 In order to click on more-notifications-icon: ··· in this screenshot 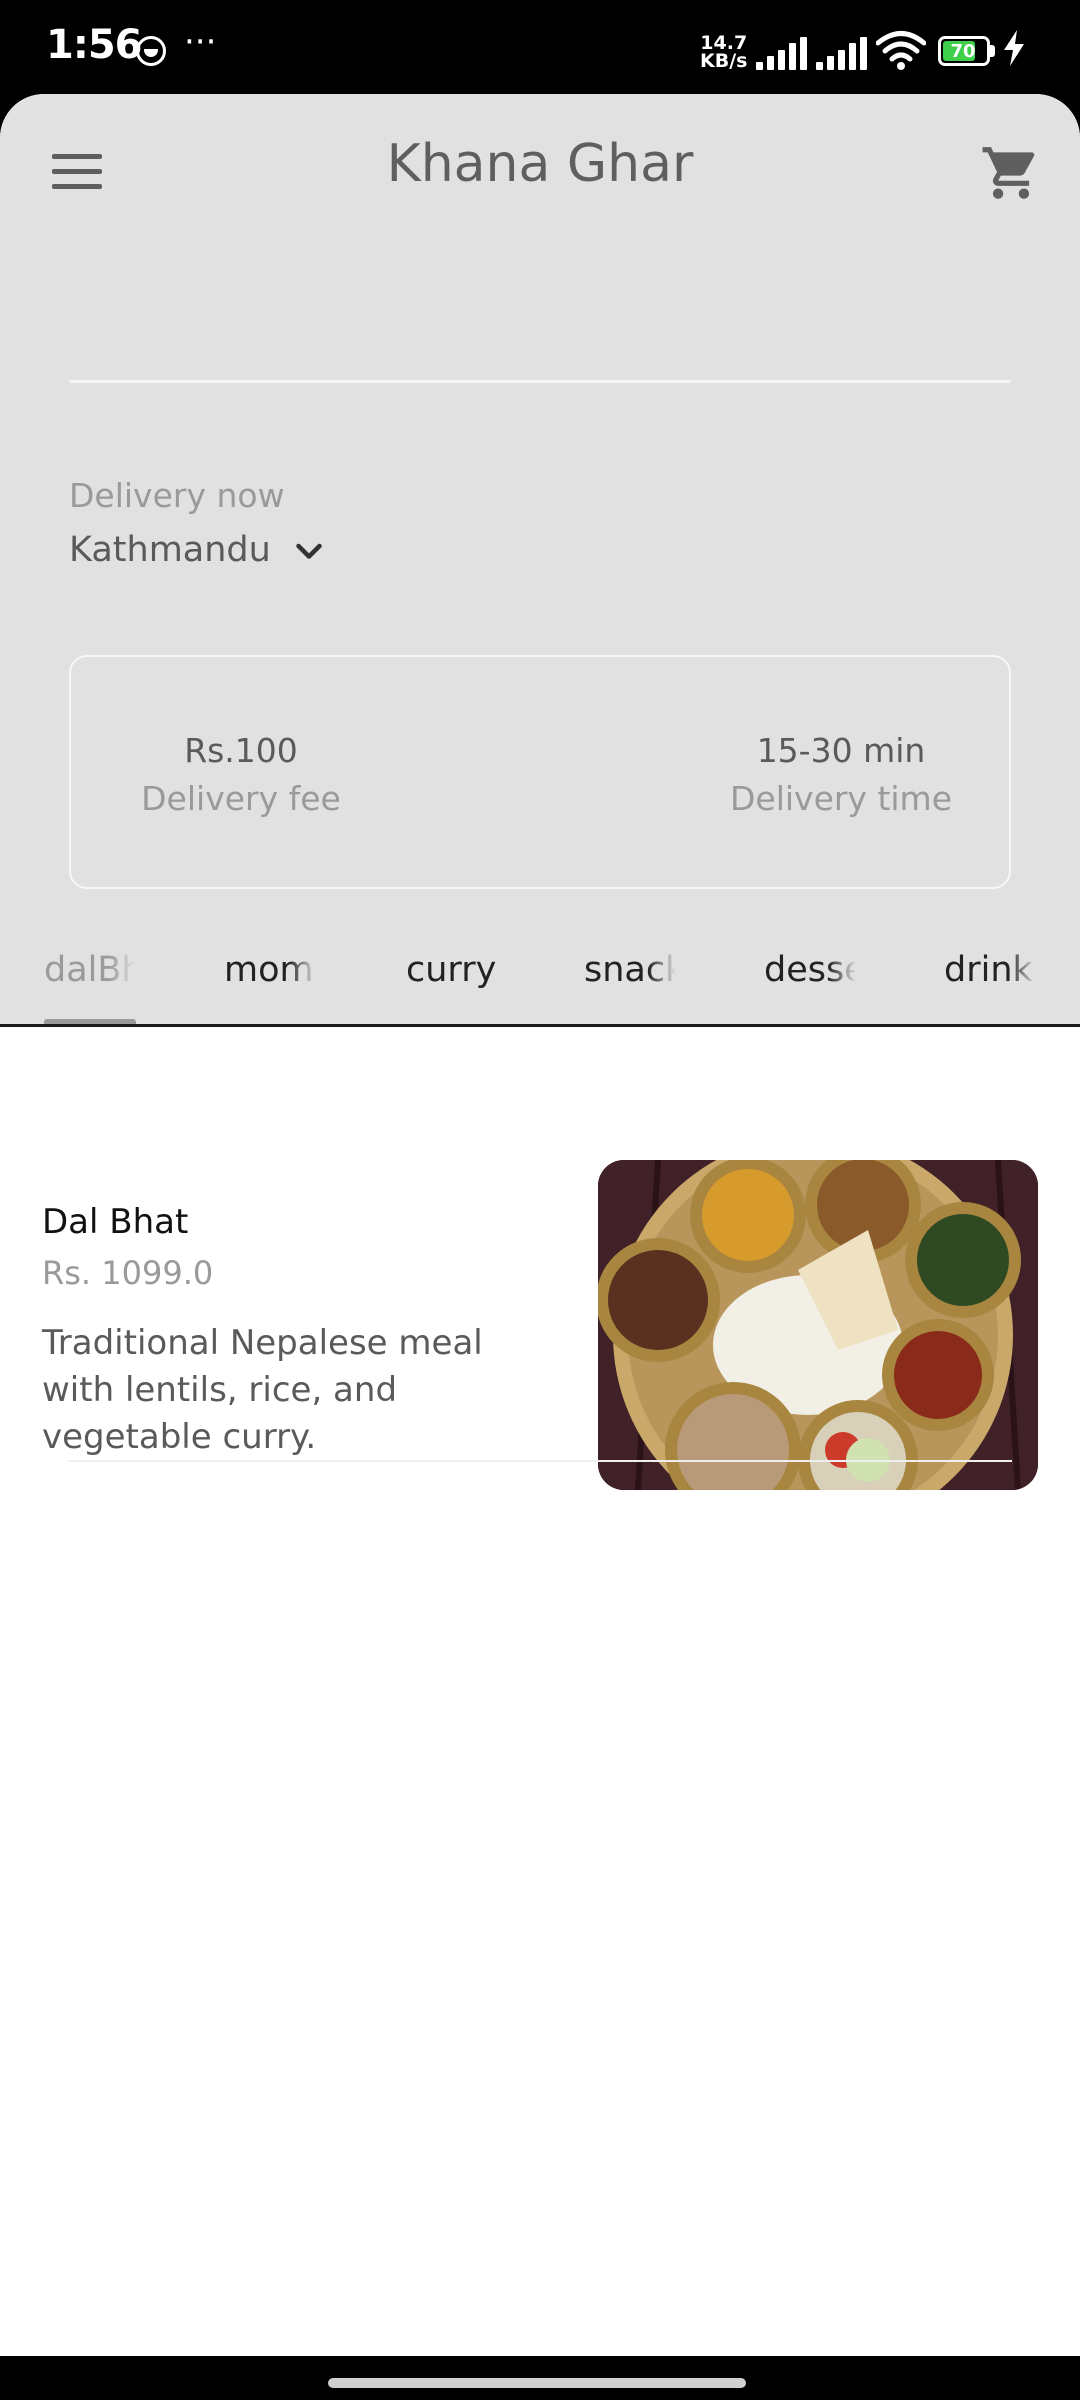, I will do `click(200, 42)`.